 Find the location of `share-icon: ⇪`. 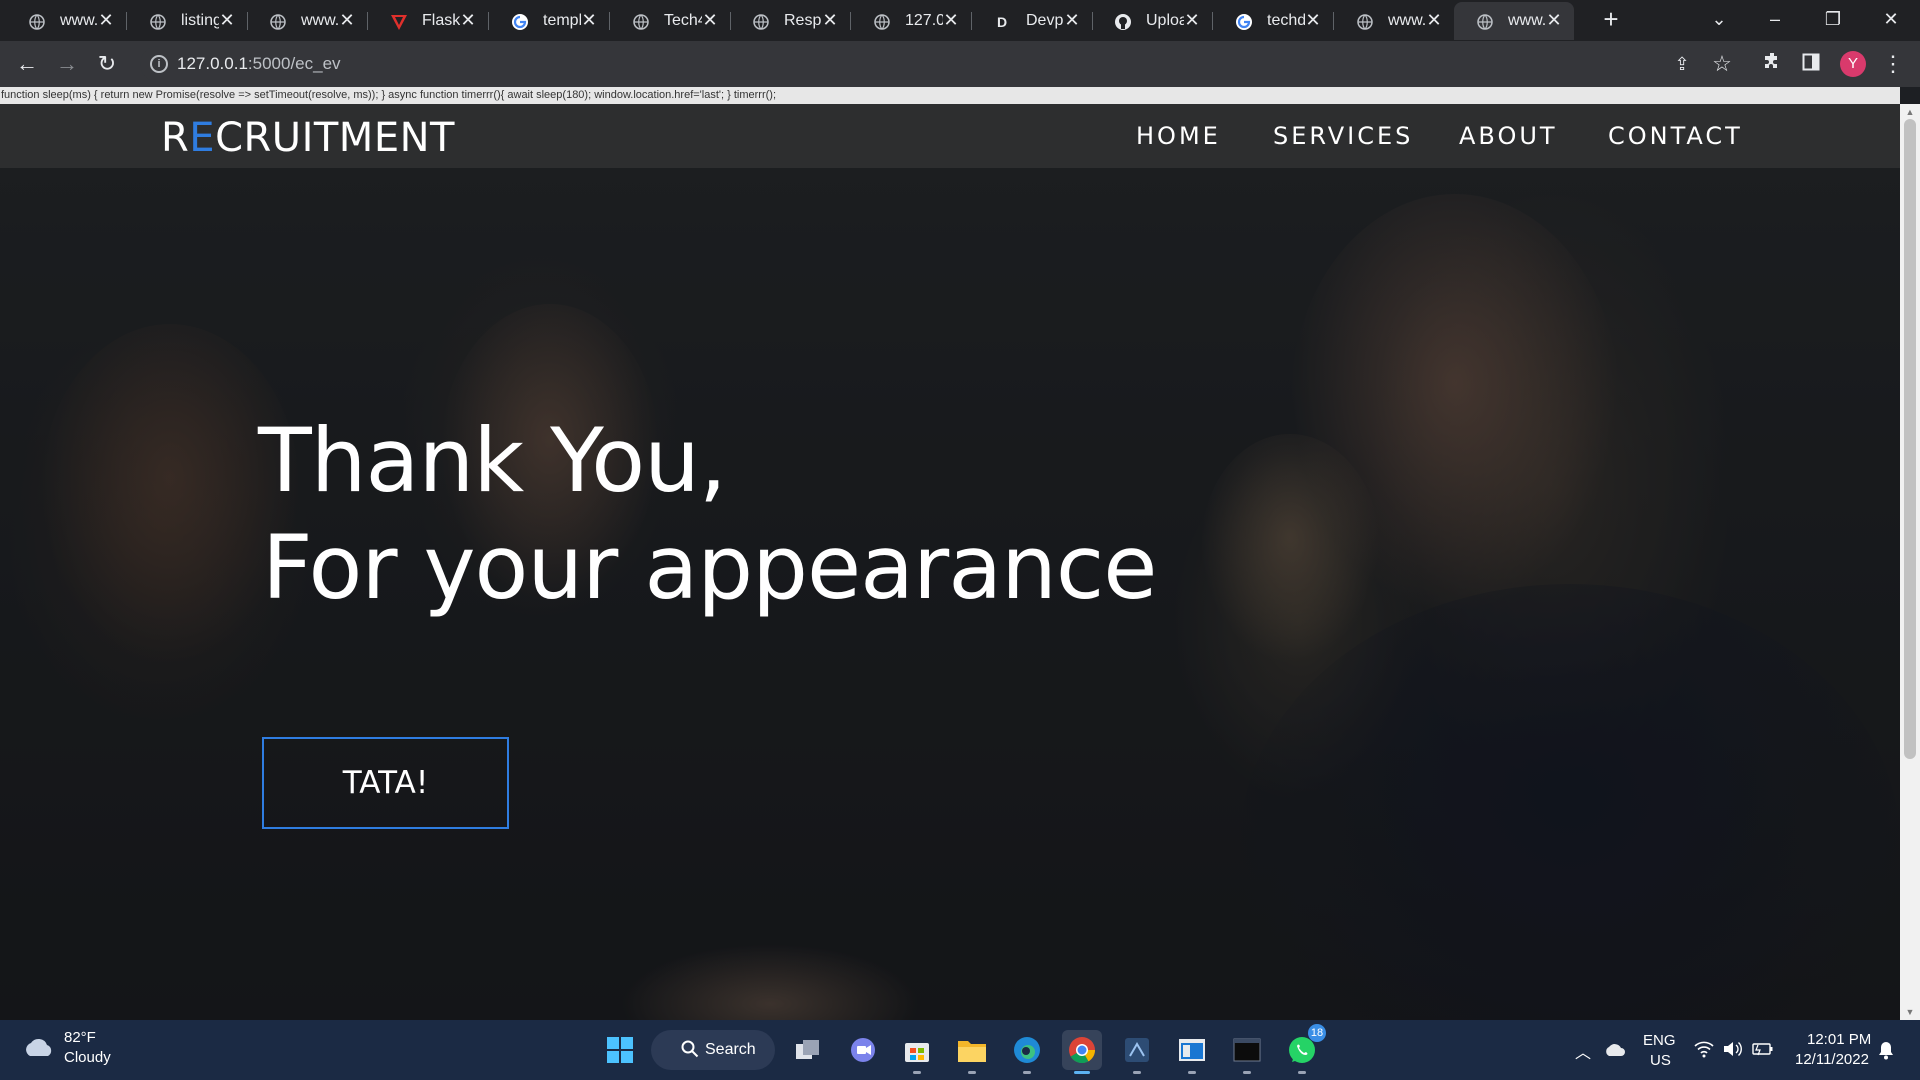

share-icon: ⇪ is located at coordinates (1682, 64).